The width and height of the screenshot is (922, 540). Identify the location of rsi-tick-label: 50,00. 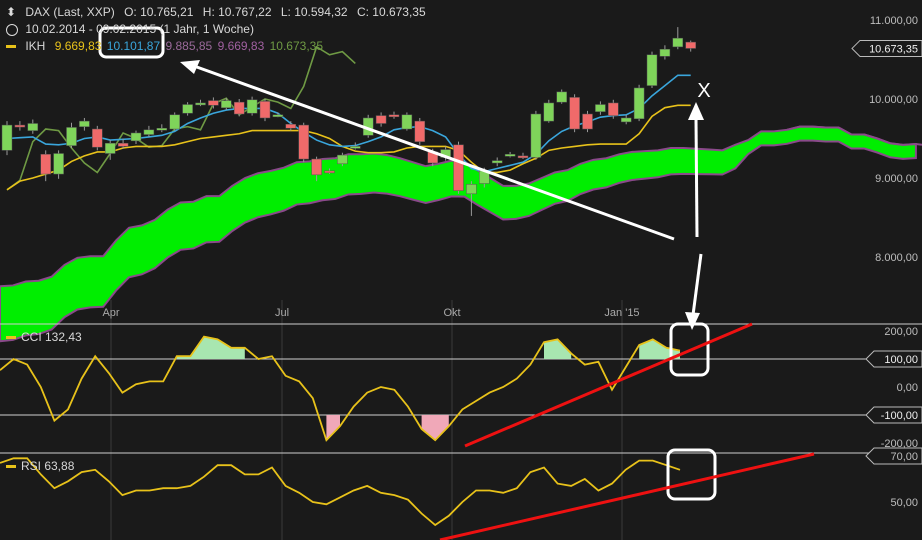
(904, 503).